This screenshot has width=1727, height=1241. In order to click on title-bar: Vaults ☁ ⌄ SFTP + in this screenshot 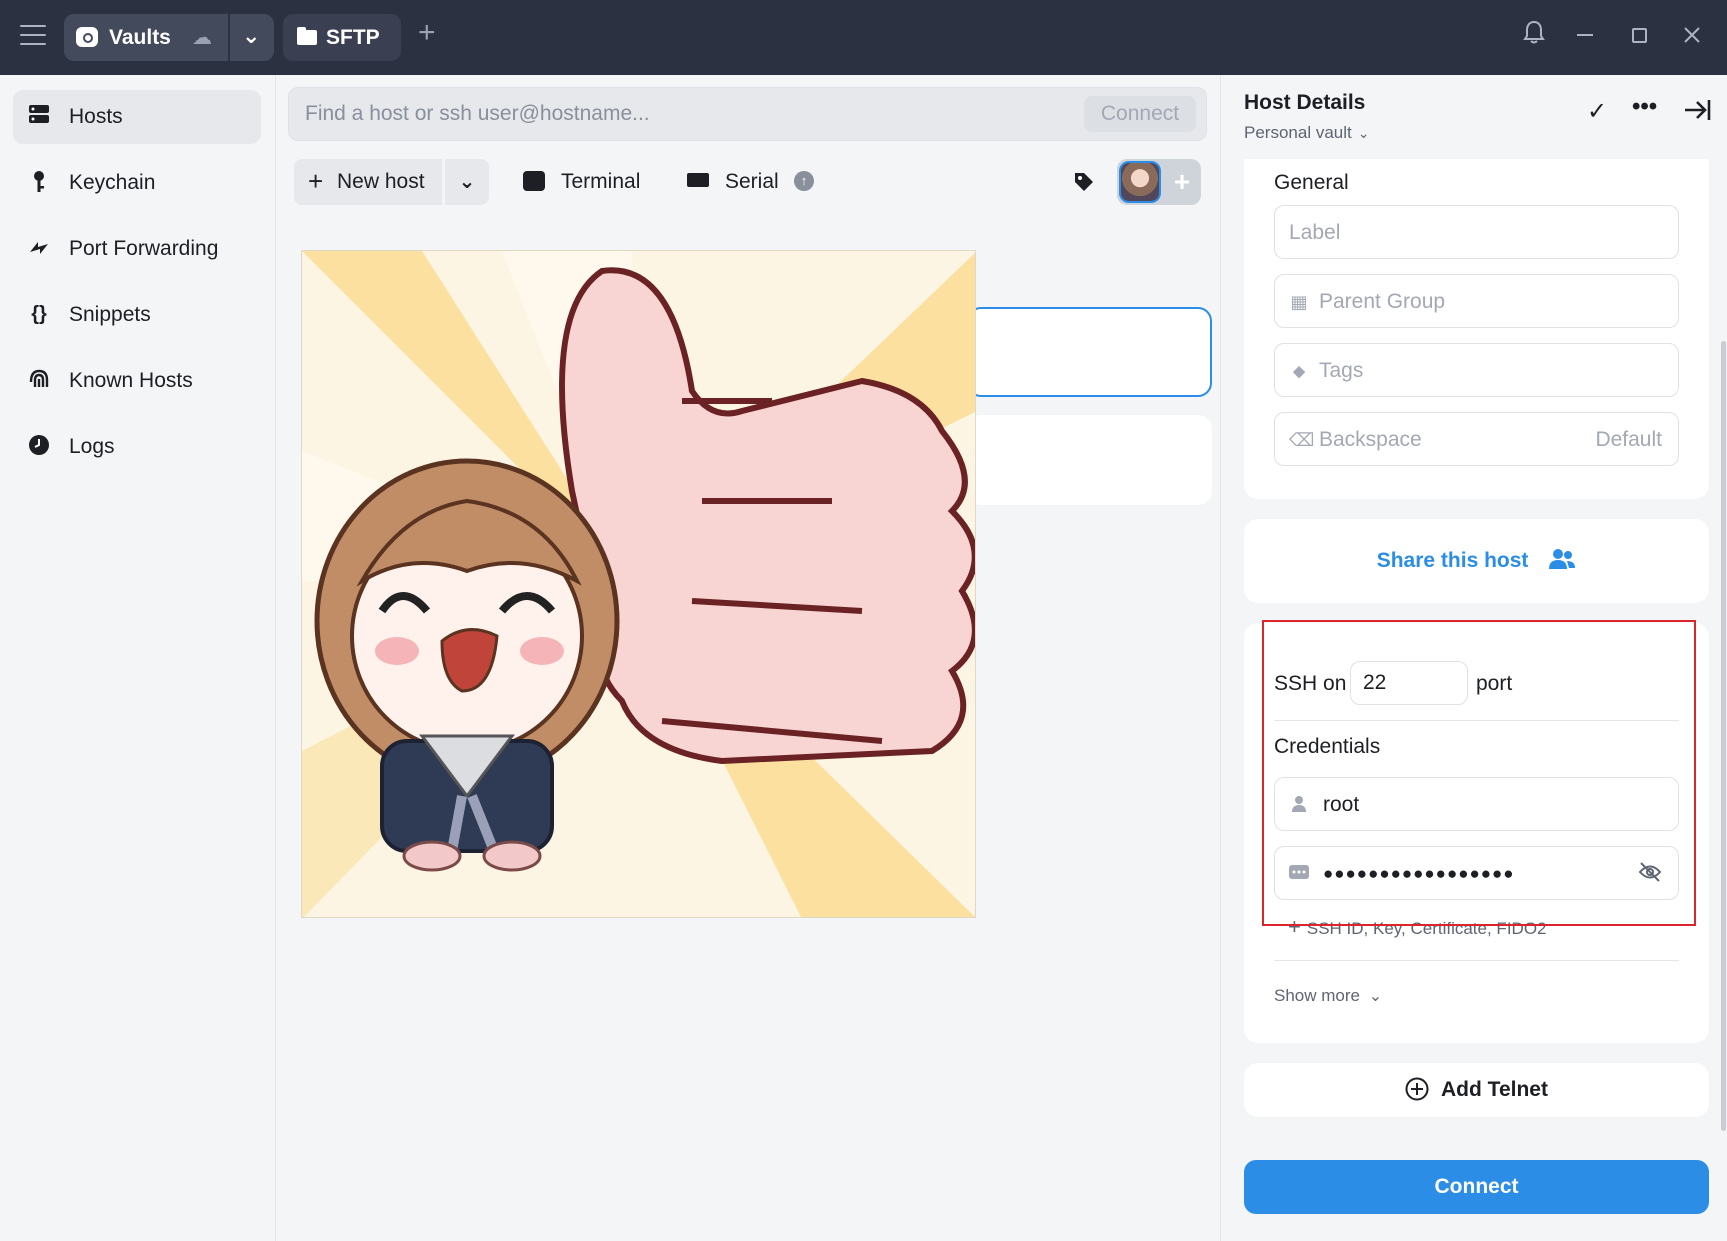, I will do `click(863, 37)`.